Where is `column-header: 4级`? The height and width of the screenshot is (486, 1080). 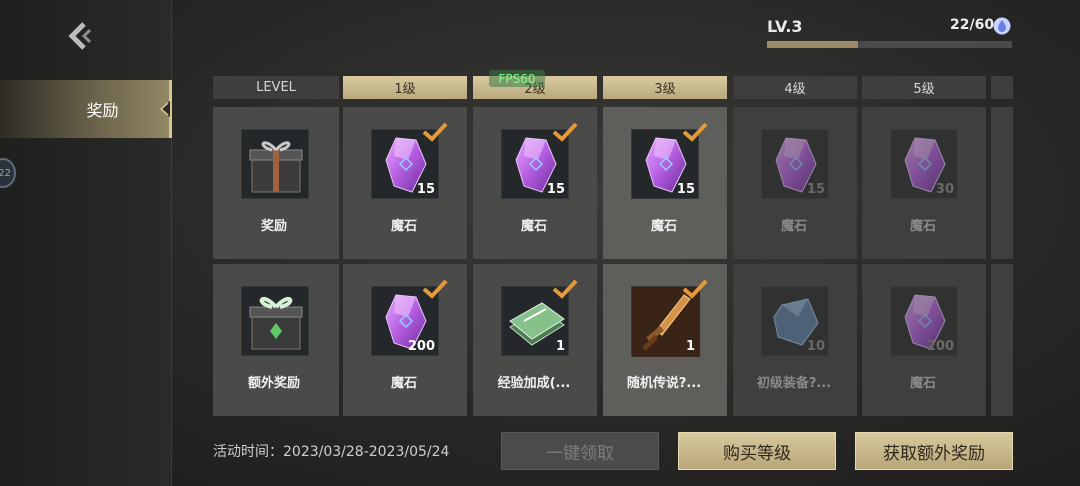 column-header: 4级 is located at coordinates (795, 87).